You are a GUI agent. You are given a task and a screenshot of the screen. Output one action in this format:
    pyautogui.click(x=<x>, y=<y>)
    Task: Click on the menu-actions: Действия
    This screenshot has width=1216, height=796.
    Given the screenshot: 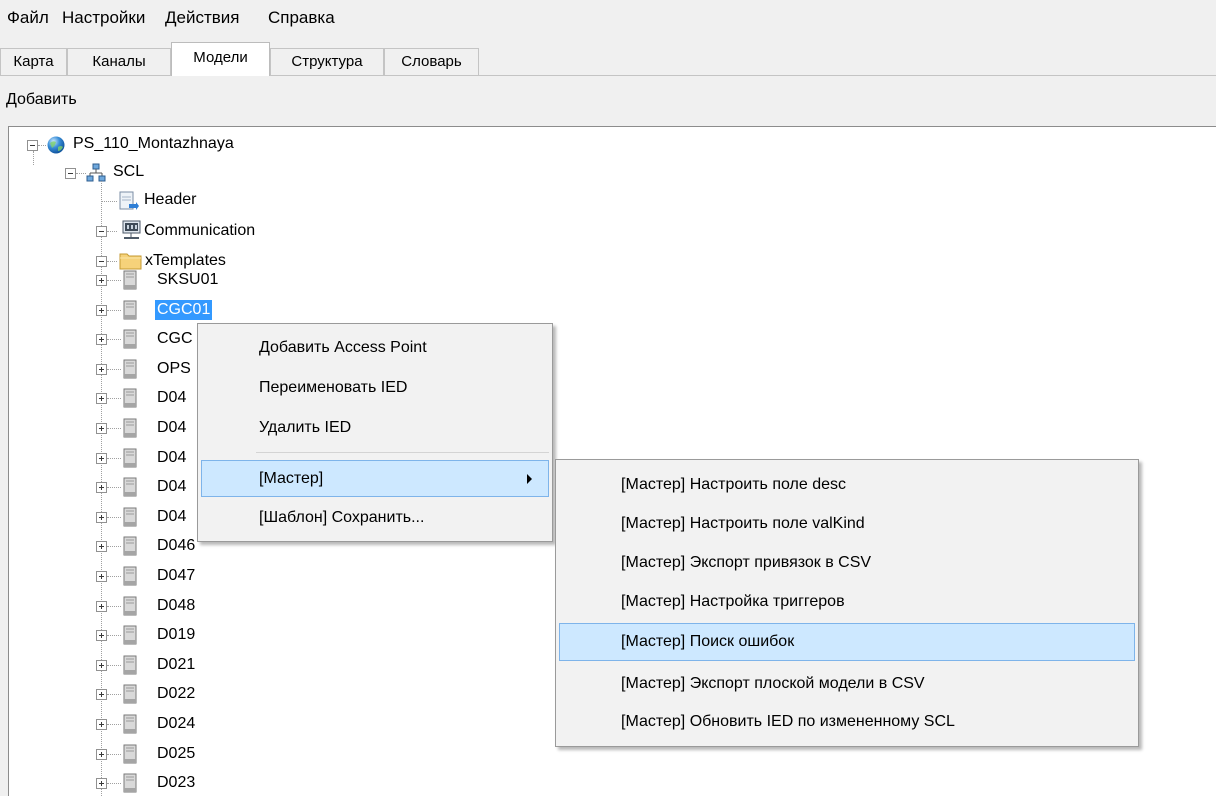 What is the action you would take?
    pyautogui.click(x=202, y=18)
    